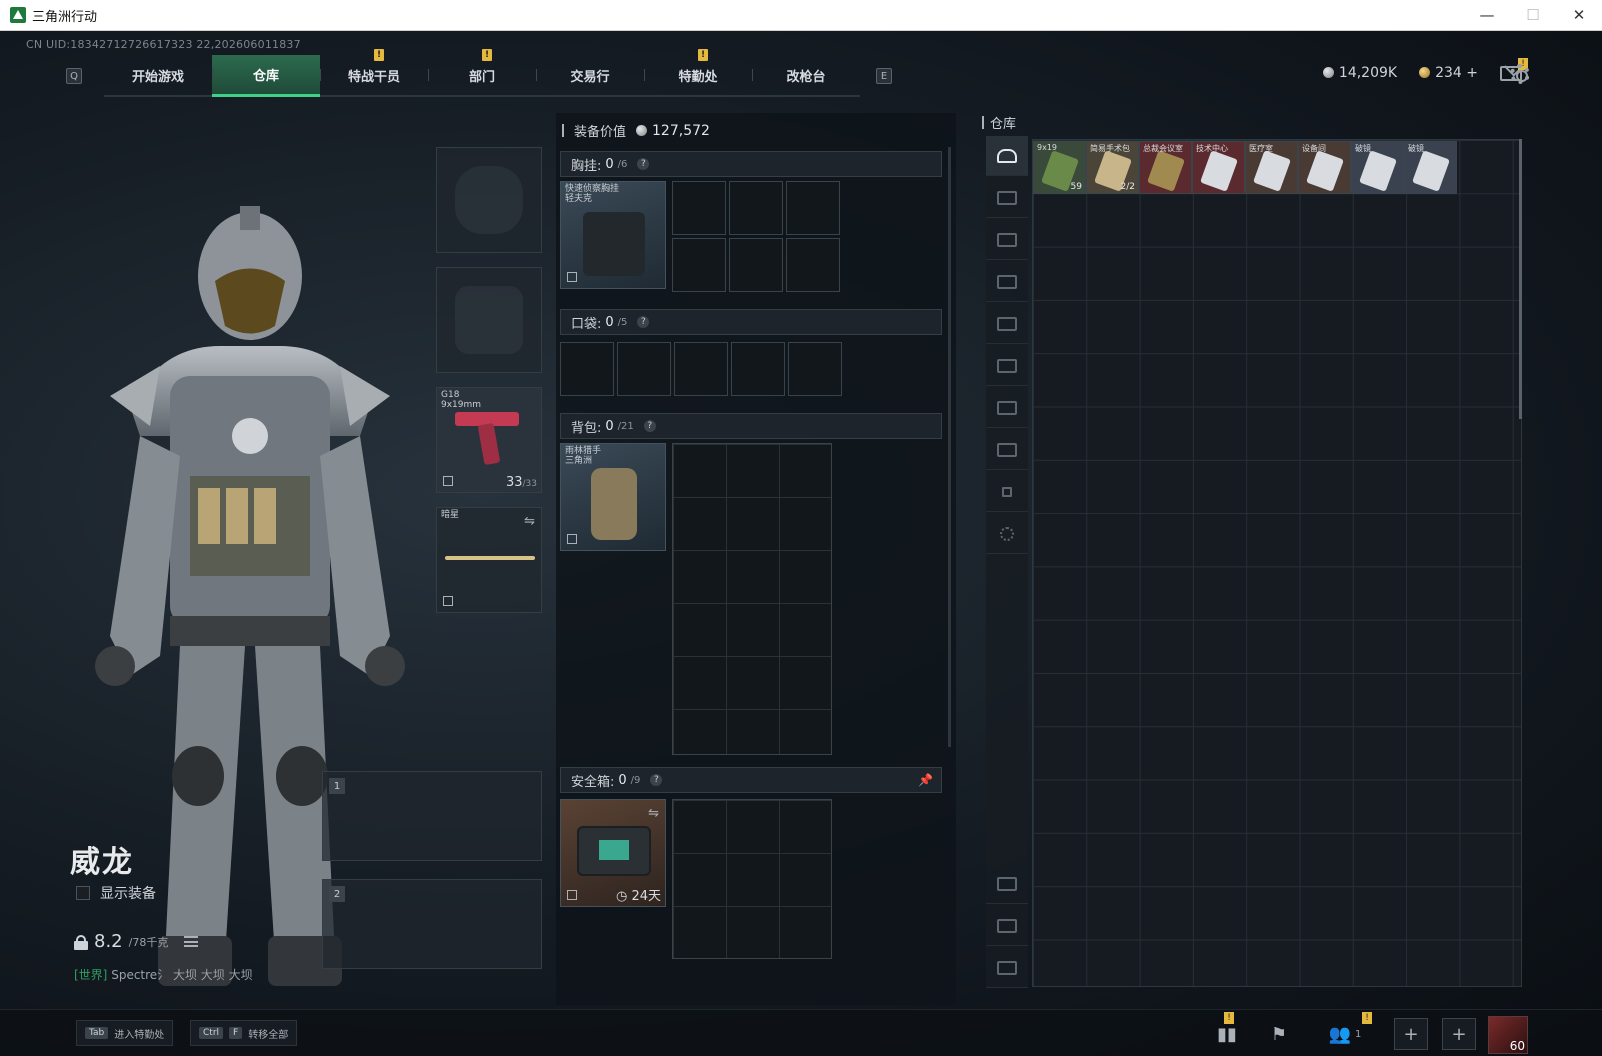  What do you see at coordinates (613, 497) in the screenshot?
I see `backpack-item: 雨林猎手 三角洲` at bounding box center [613, 497].